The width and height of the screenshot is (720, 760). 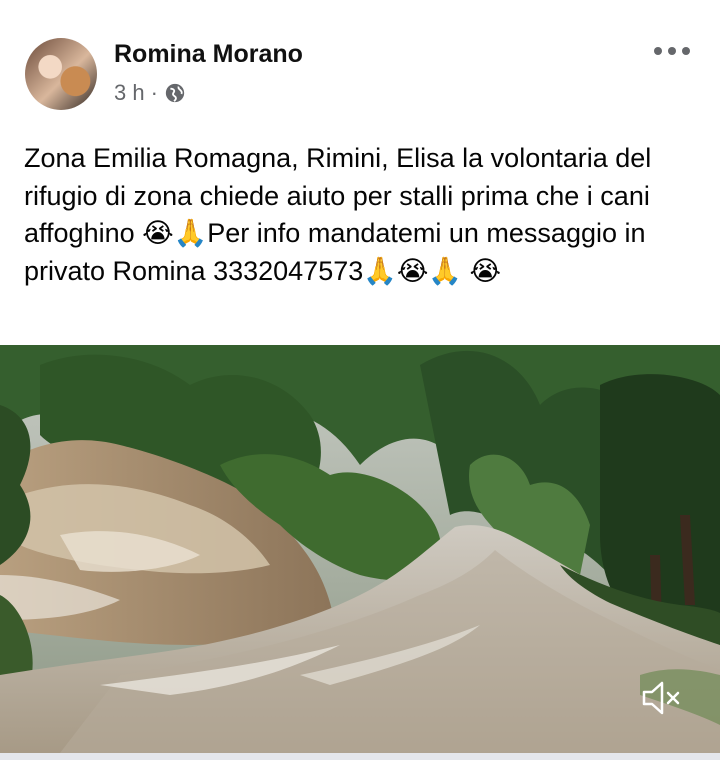 What do you see at coordinates (360, 756) in the screenshot?
I see `post-divider` at bounding box center [360, 756].